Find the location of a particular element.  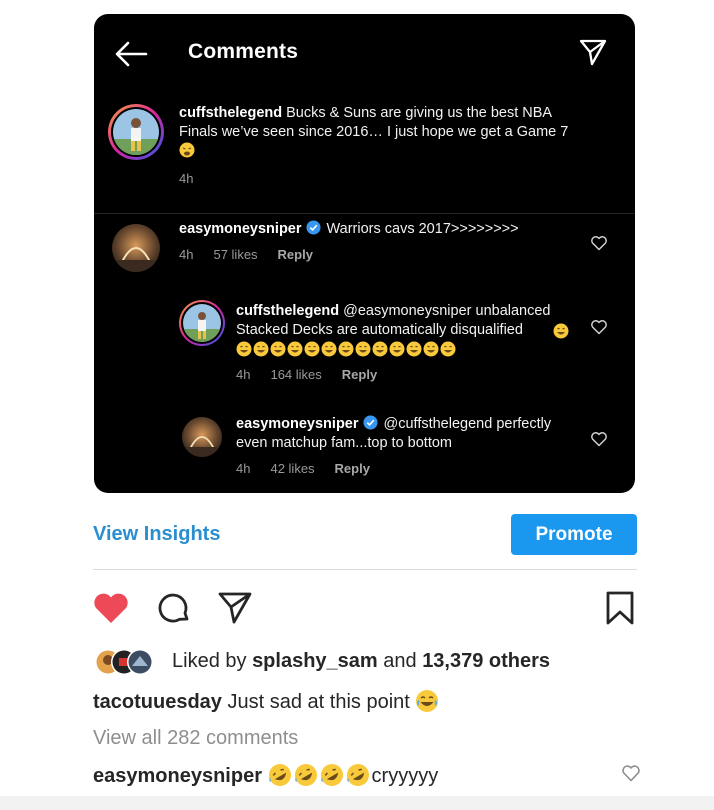

comment-meta: 4h is located at coordinates (196, 178).